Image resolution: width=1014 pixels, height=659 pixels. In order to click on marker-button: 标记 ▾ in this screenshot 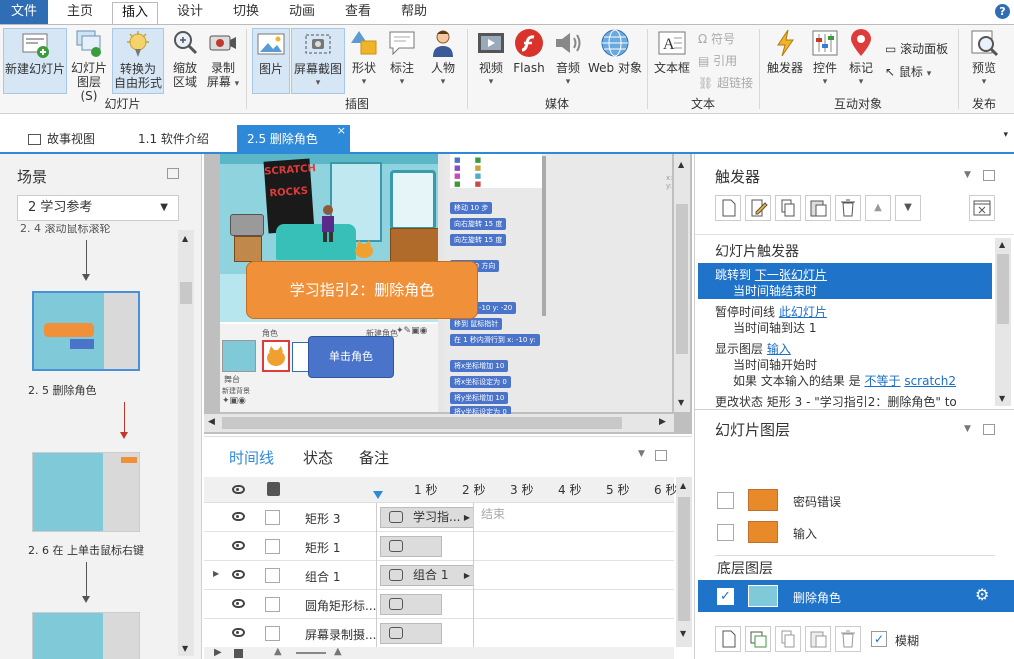, I will do `click(861, 61)`.